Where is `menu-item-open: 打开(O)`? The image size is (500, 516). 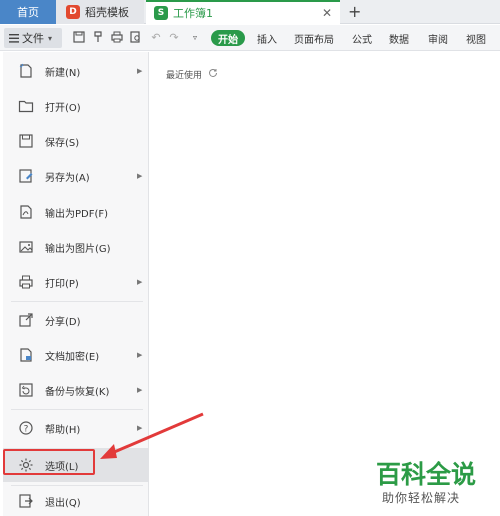 menu-item-open: 打开(O) is located at coordinates (76, 106).